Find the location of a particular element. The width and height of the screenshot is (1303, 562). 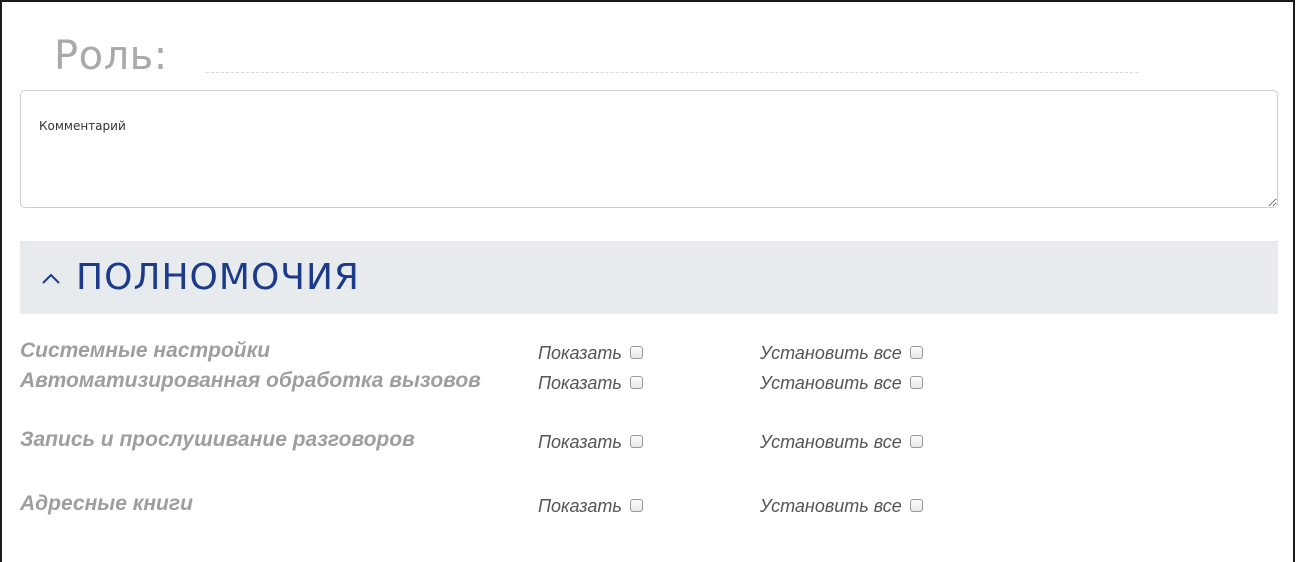

permission-name: Запись и прослушивание разговоров is located at coordinates (217, 439).